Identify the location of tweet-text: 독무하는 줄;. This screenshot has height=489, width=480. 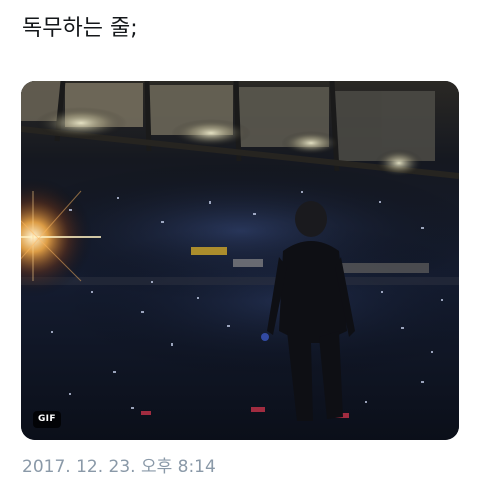
(80, 28).